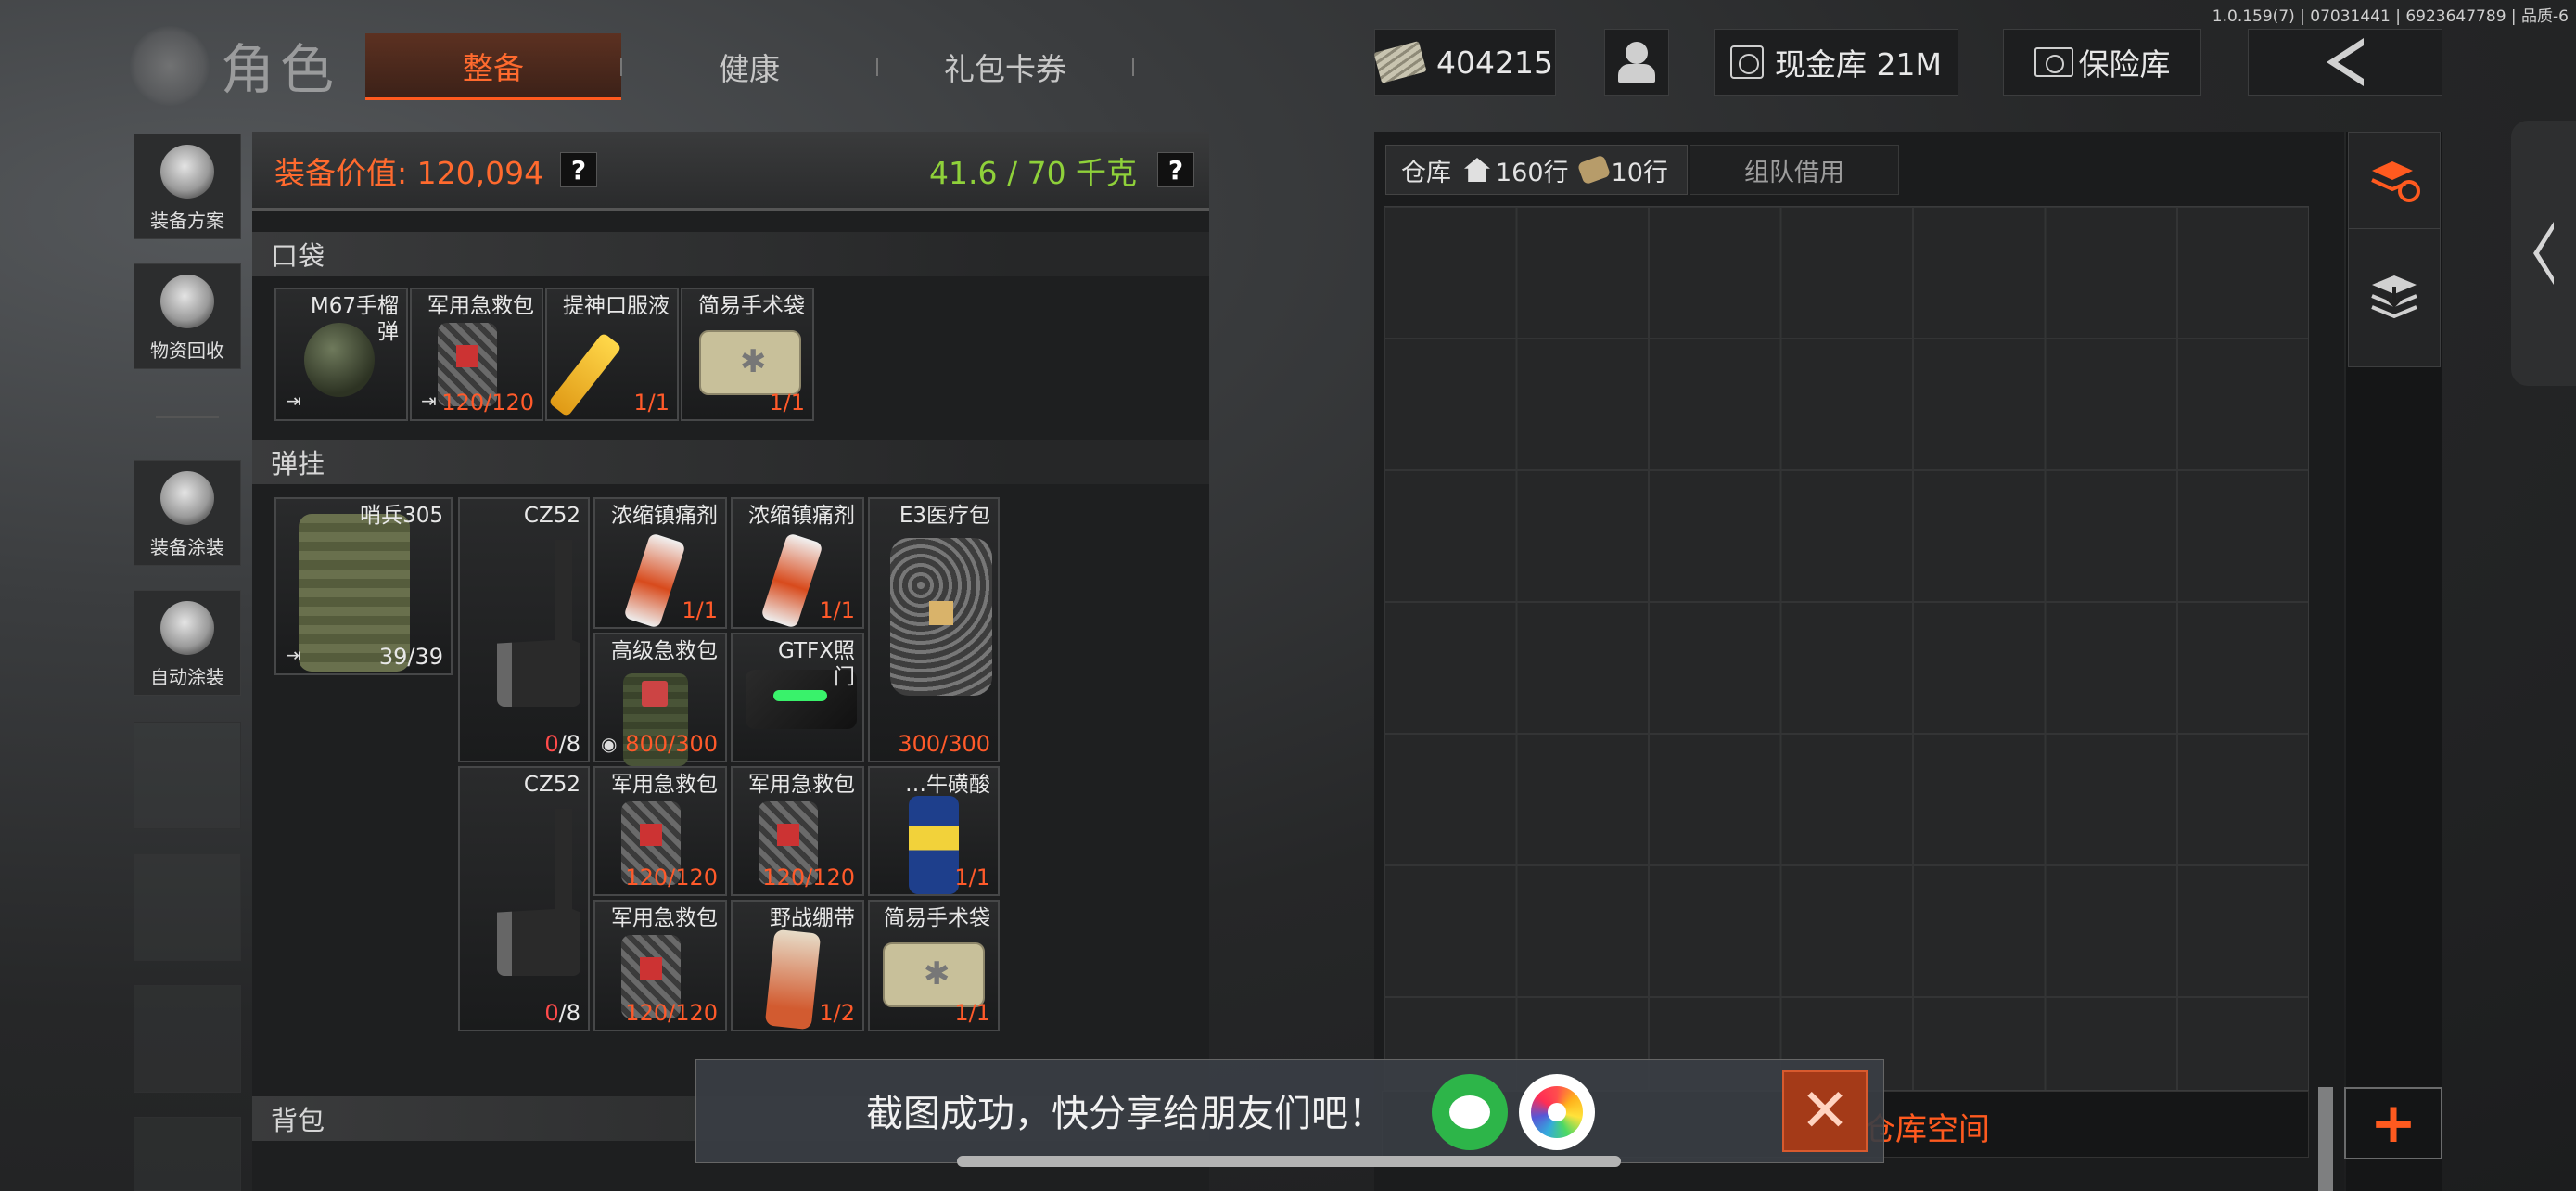  I want to click on item-name: 简易手术袋, so click(937, 918).